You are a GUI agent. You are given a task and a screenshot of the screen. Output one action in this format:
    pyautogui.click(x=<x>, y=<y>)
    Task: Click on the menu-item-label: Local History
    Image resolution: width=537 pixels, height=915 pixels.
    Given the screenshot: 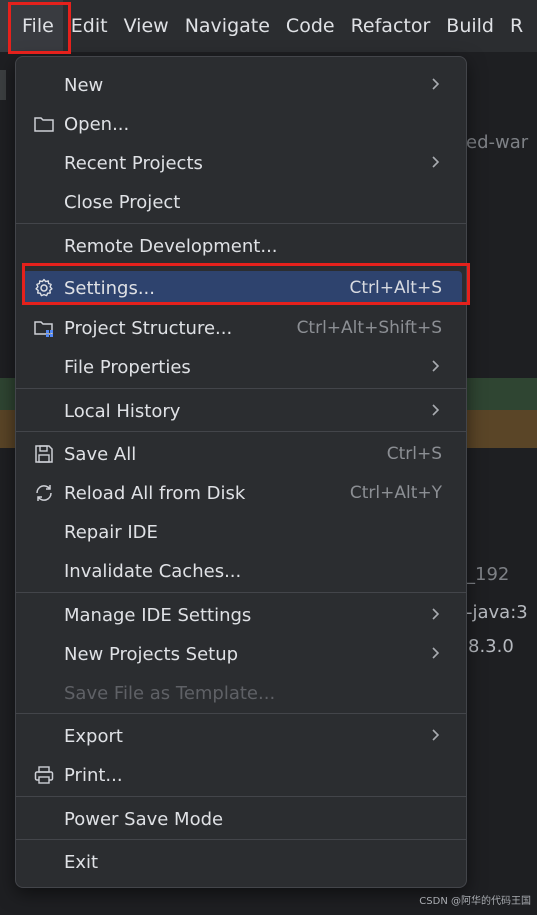 What is the action you would take?
    pyautogui.click(x=122, y=411)
    